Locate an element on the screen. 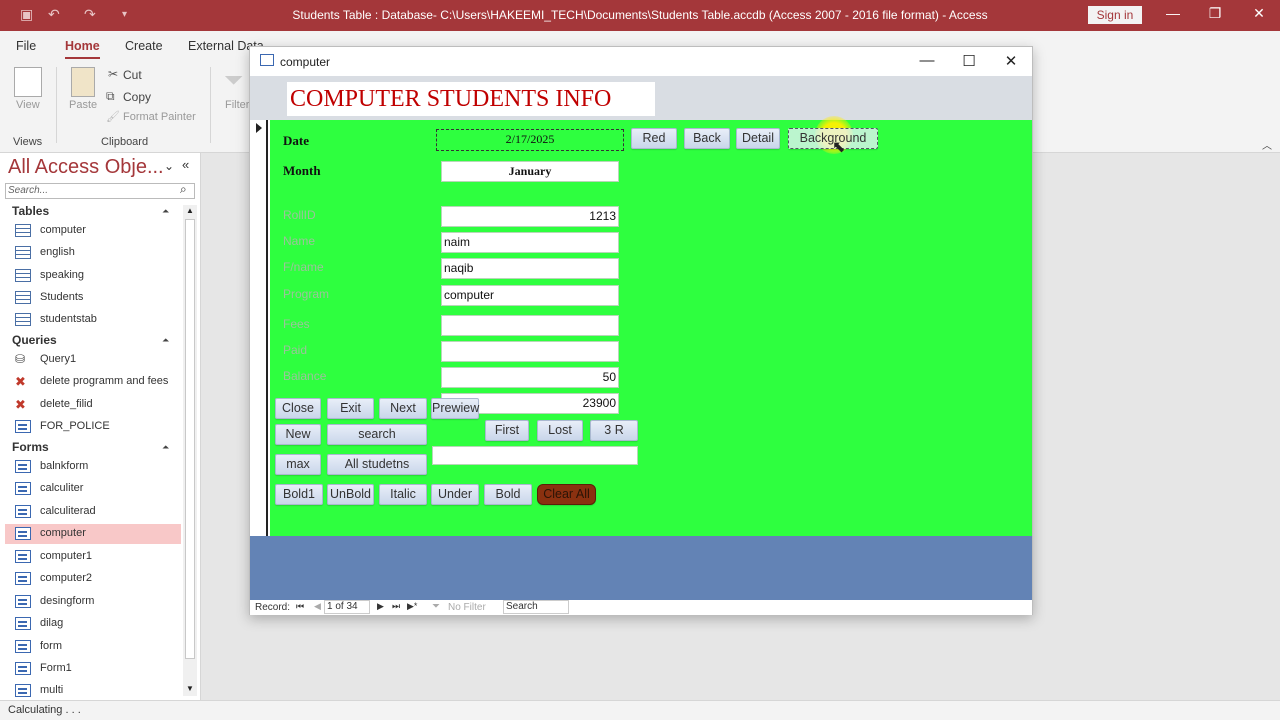  nav-item-form-computer: computer is located at coordinates (93, 534).